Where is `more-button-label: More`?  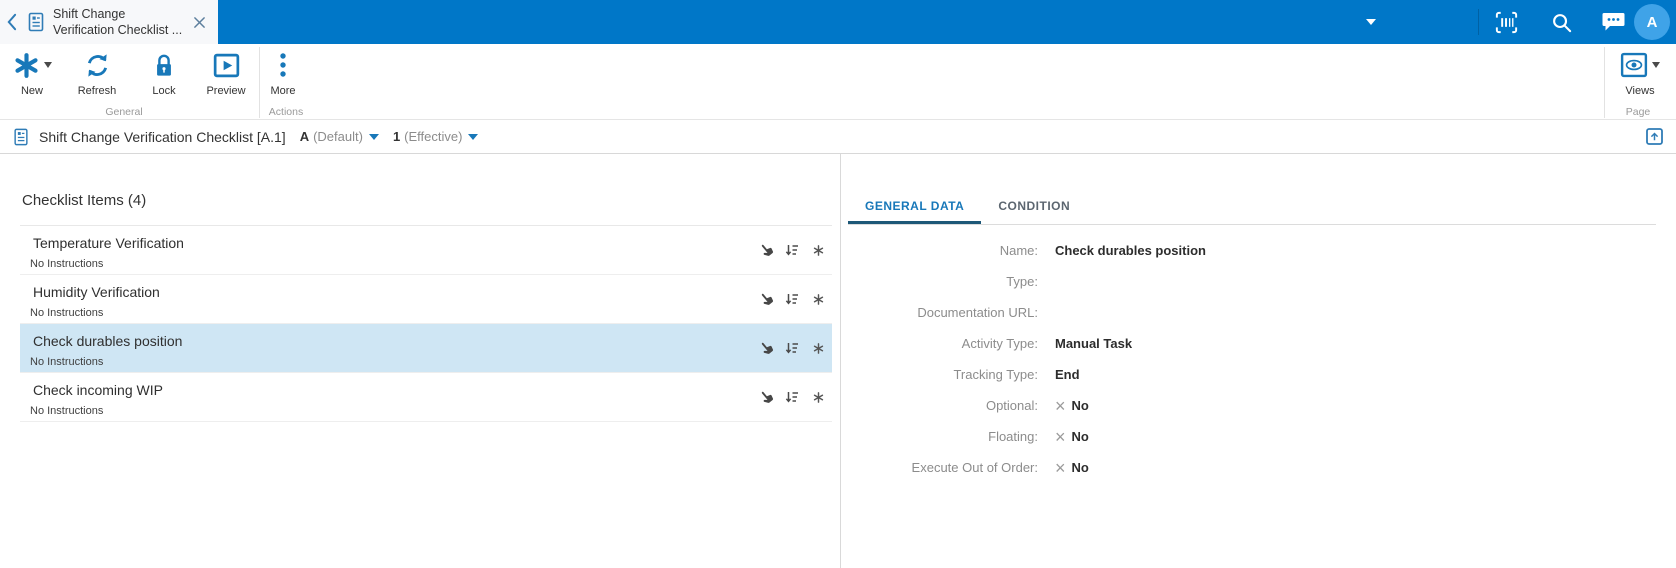 more-button-label: More is located at coordinates (283, 91).